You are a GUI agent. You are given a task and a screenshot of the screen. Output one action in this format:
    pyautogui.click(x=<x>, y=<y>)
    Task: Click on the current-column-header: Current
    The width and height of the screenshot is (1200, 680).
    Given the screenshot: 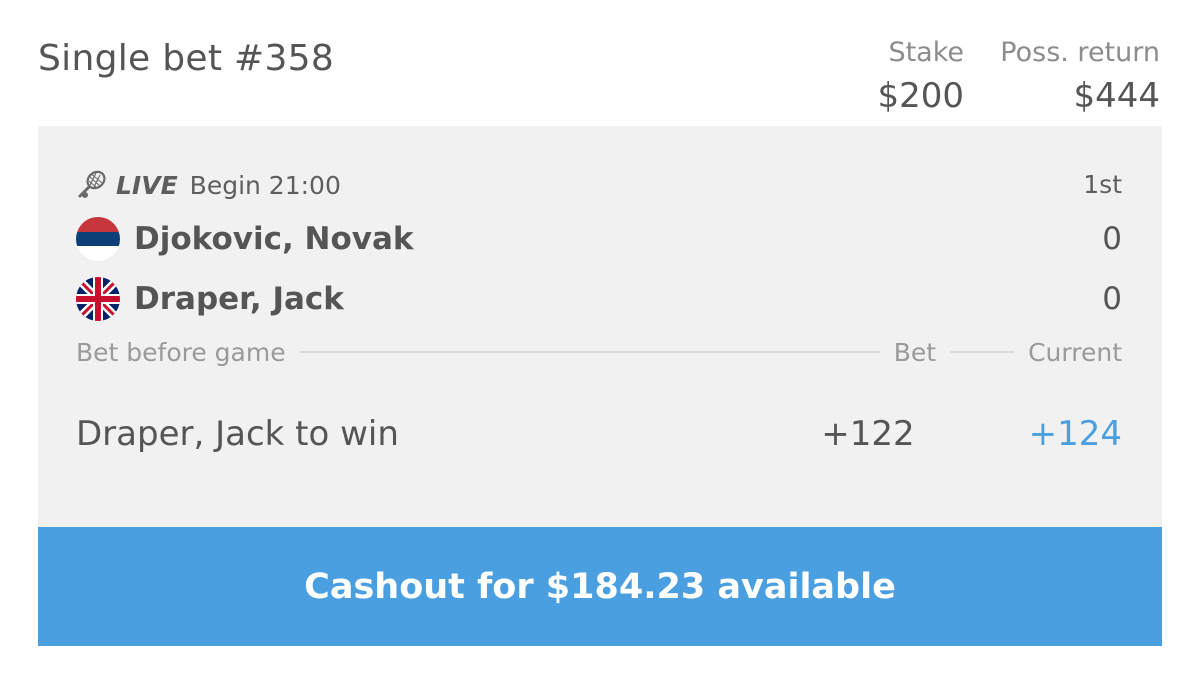 What is the action you would take?
    pyautogui.click(x=1075, y=352)
    